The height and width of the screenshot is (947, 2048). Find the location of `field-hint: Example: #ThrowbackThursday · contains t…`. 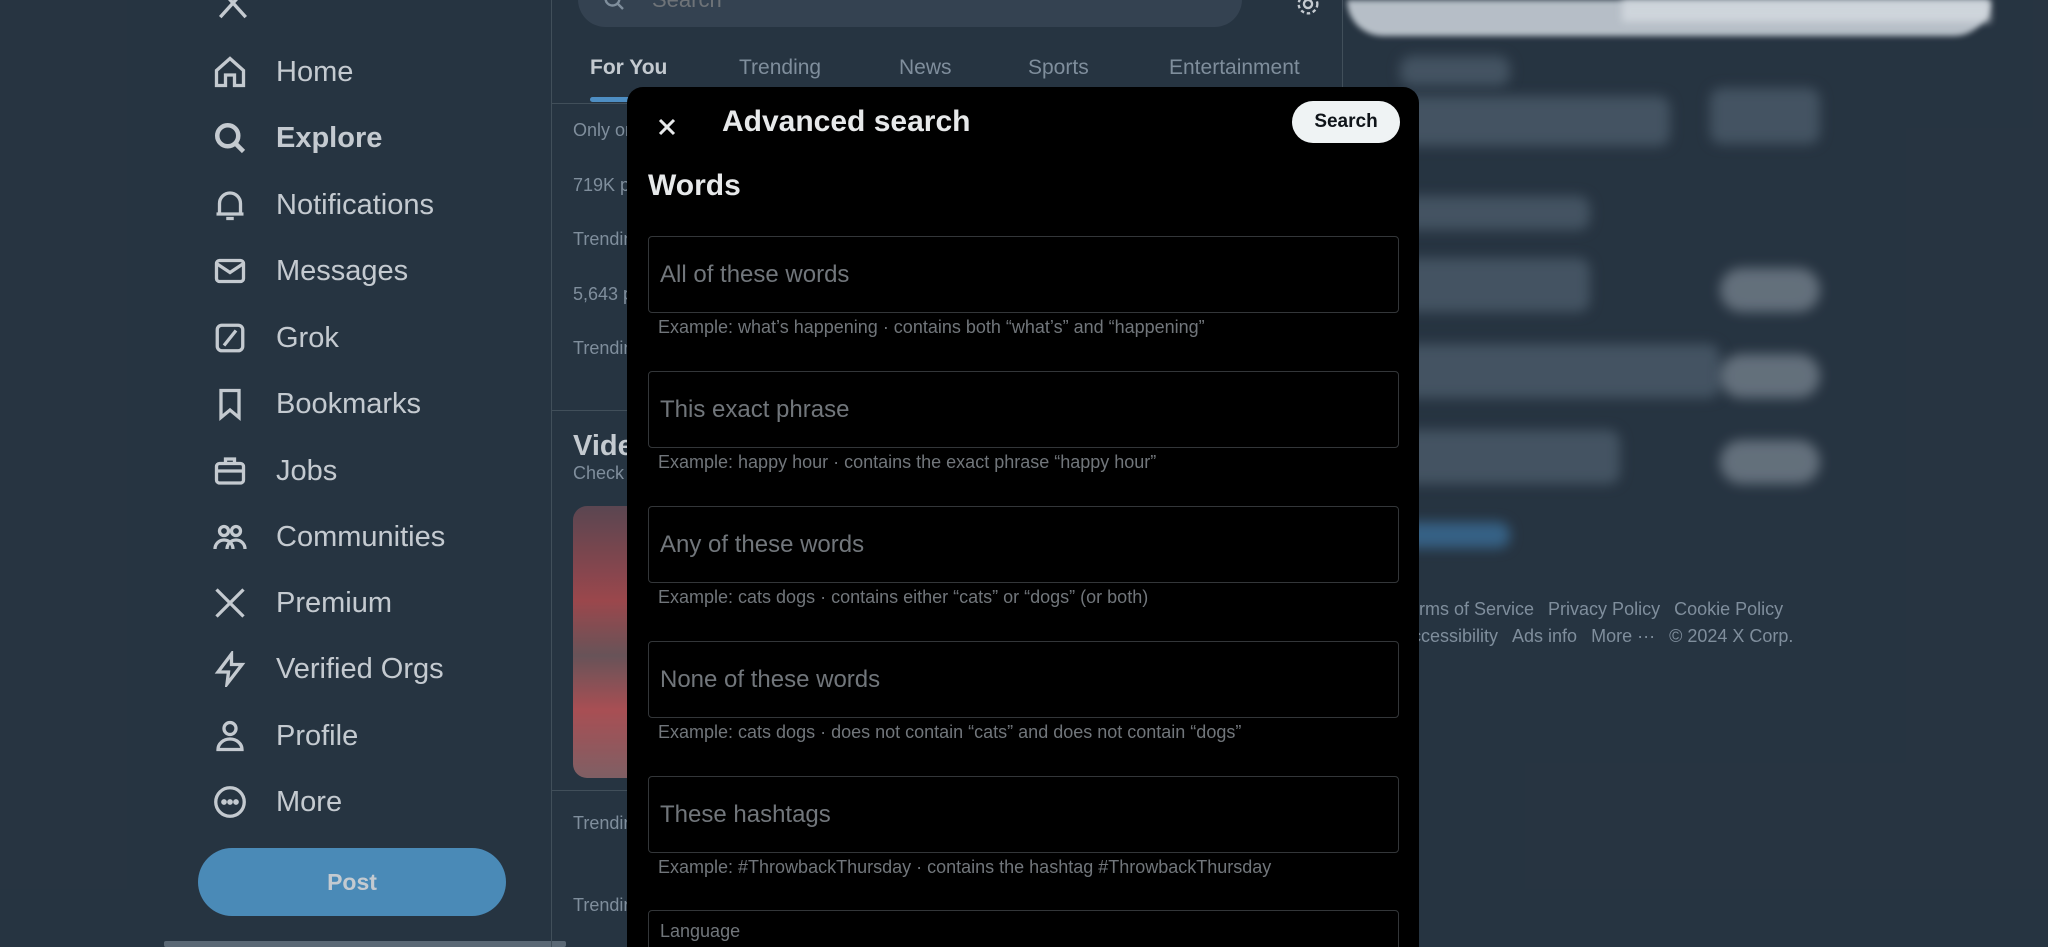

field-hint: Example: #ThrowbackThursday · contains t… is located at coordinates (965, 867).